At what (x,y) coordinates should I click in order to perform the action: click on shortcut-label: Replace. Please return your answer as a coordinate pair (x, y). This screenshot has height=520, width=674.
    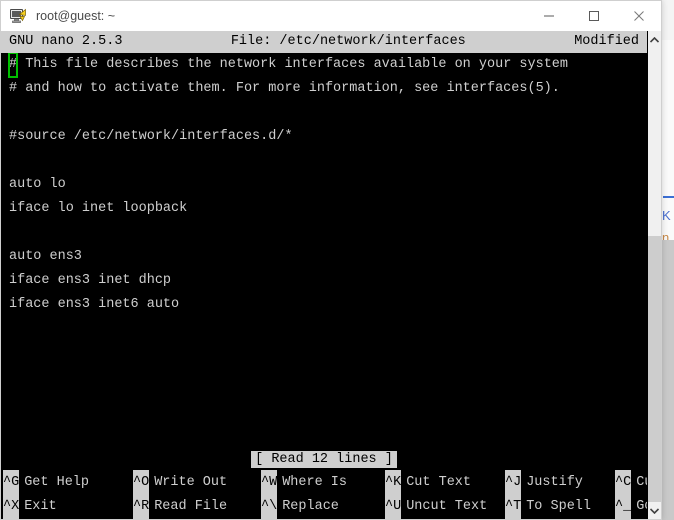
    Looking at the image, I should click on (310, 506).